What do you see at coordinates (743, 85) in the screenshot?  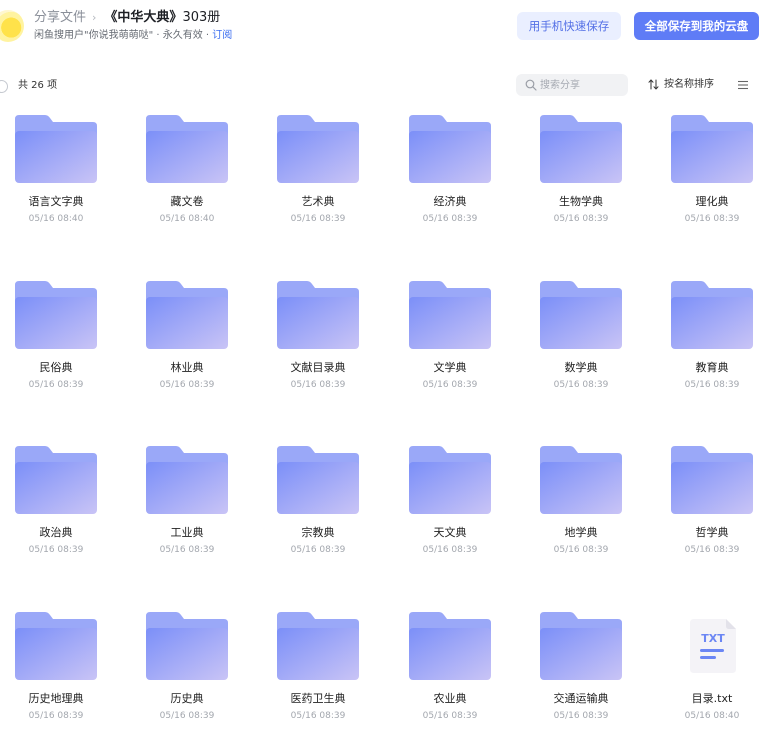 I see `list-view-icon` at bounding box center [743, 85].